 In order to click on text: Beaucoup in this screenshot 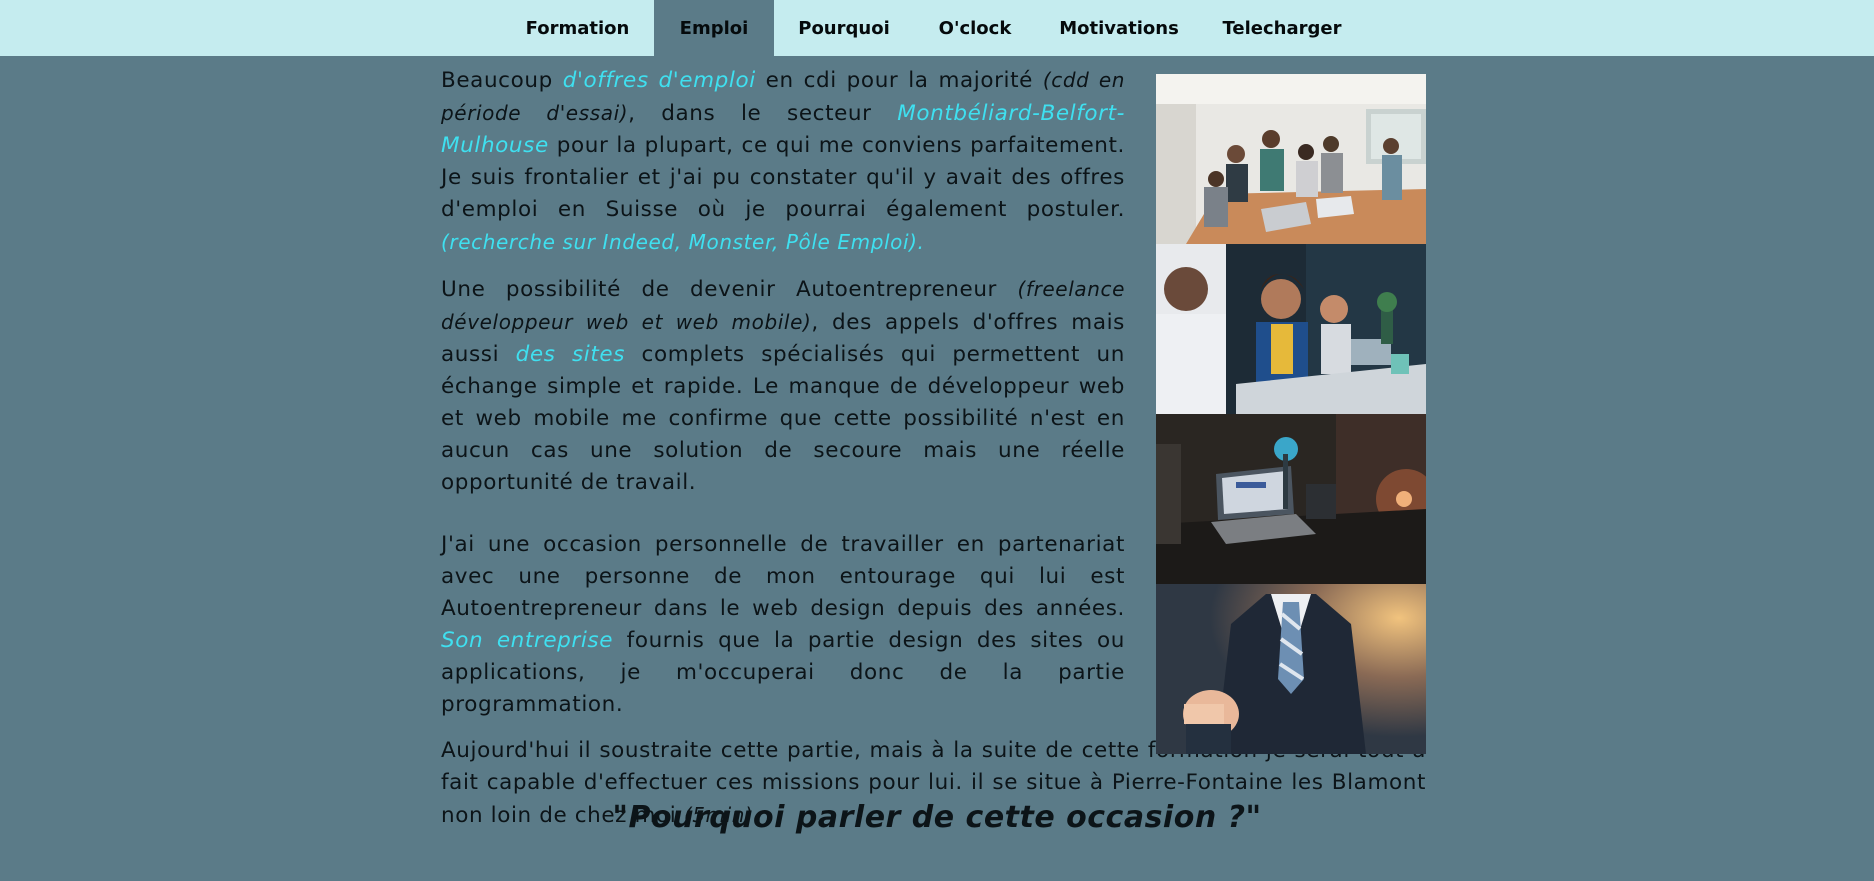, I will do `click(502, 80)`.